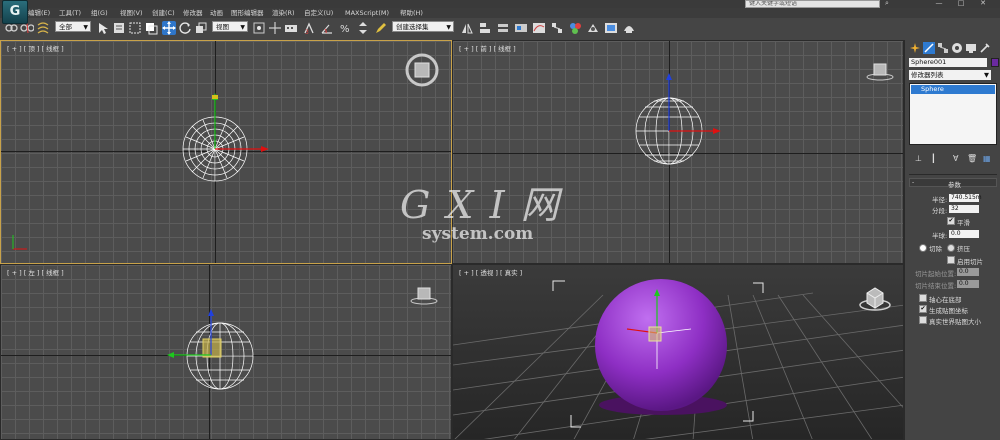 The height and width of the screenshot is (440, 1000). I want to click on keyboard-shortcut-icon, so click(291, 28).